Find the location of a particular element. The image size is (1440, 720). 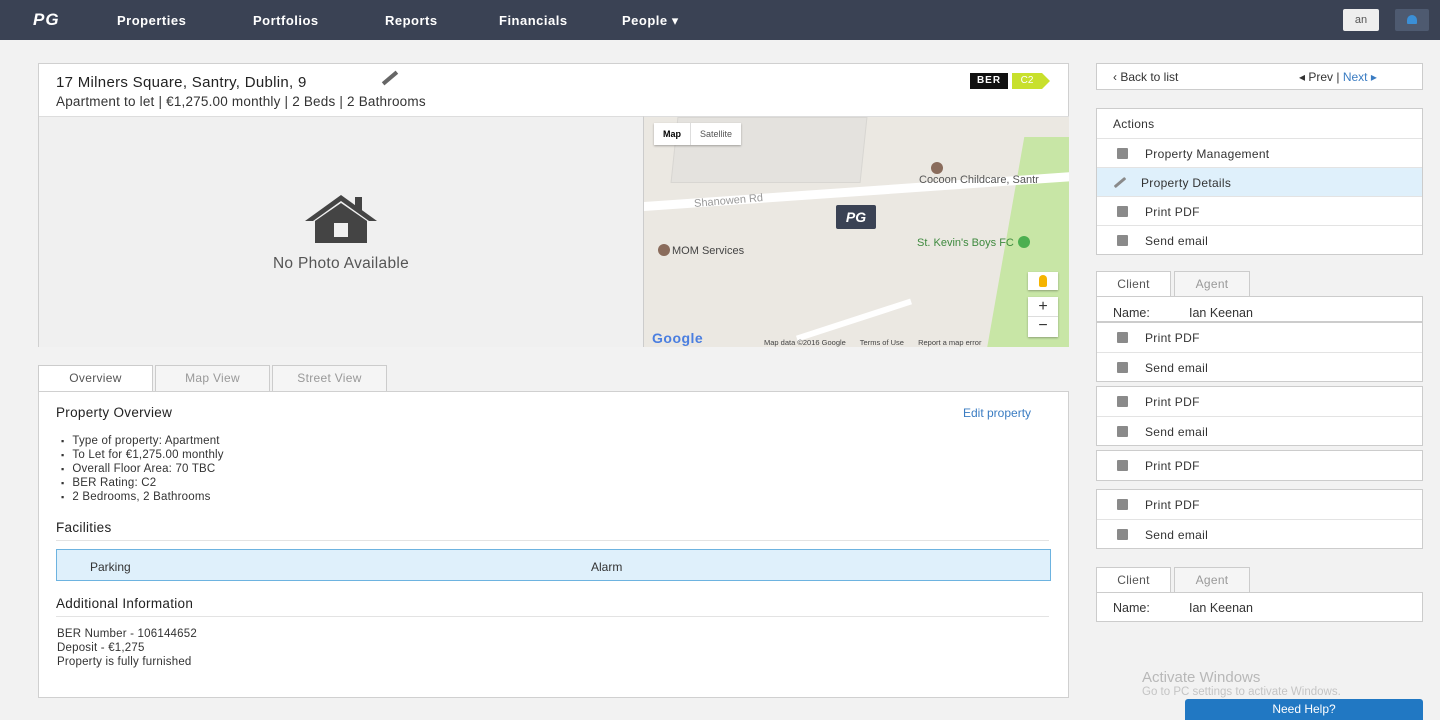

need-help-button: Need Help? is located at coordinates (1304, 709).